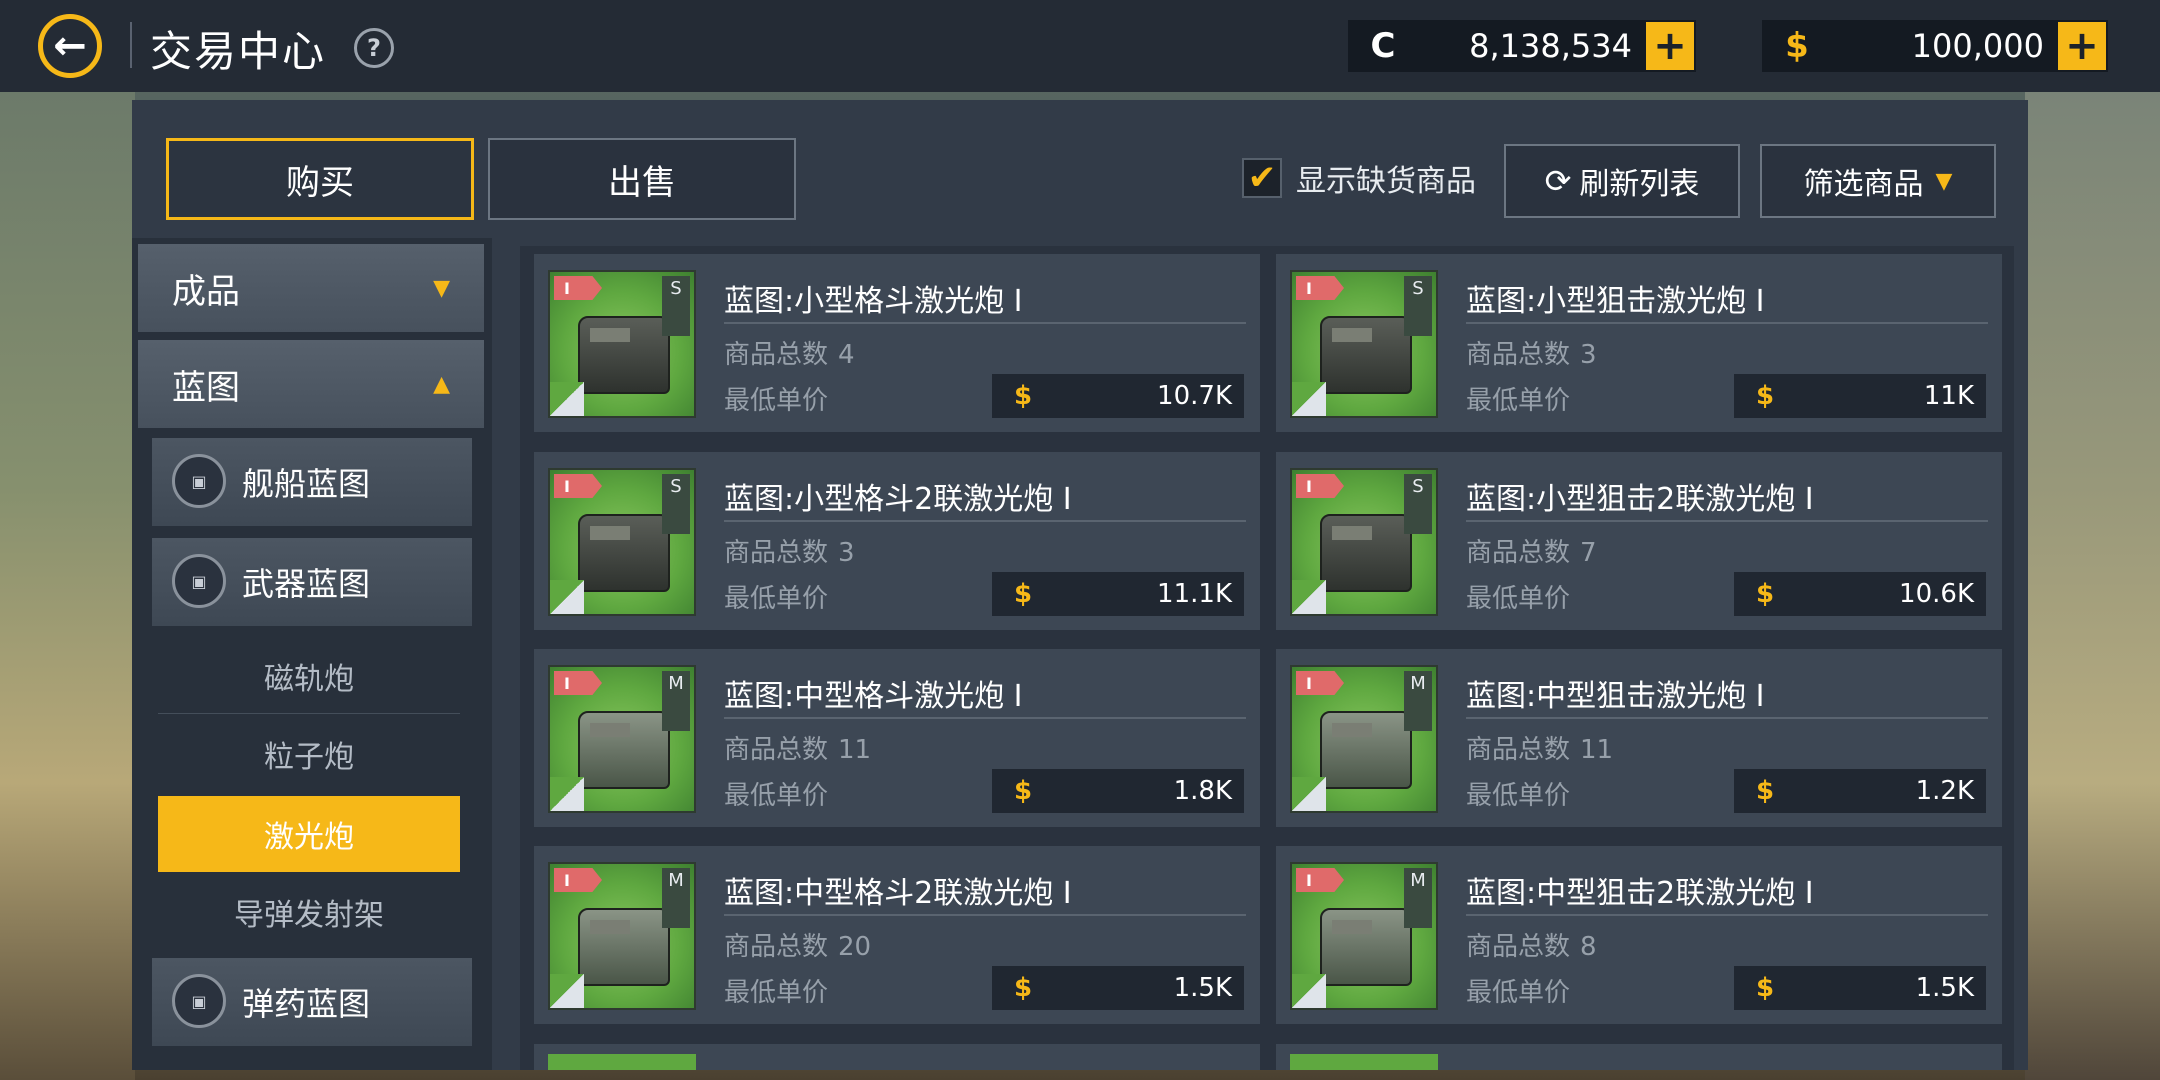 The height and width of the screenshot is (1080, 2160). Describe the element at coordinates (311, 288) in the screenshot. I see `category-finished-goods: 成品 ▼` at that location.